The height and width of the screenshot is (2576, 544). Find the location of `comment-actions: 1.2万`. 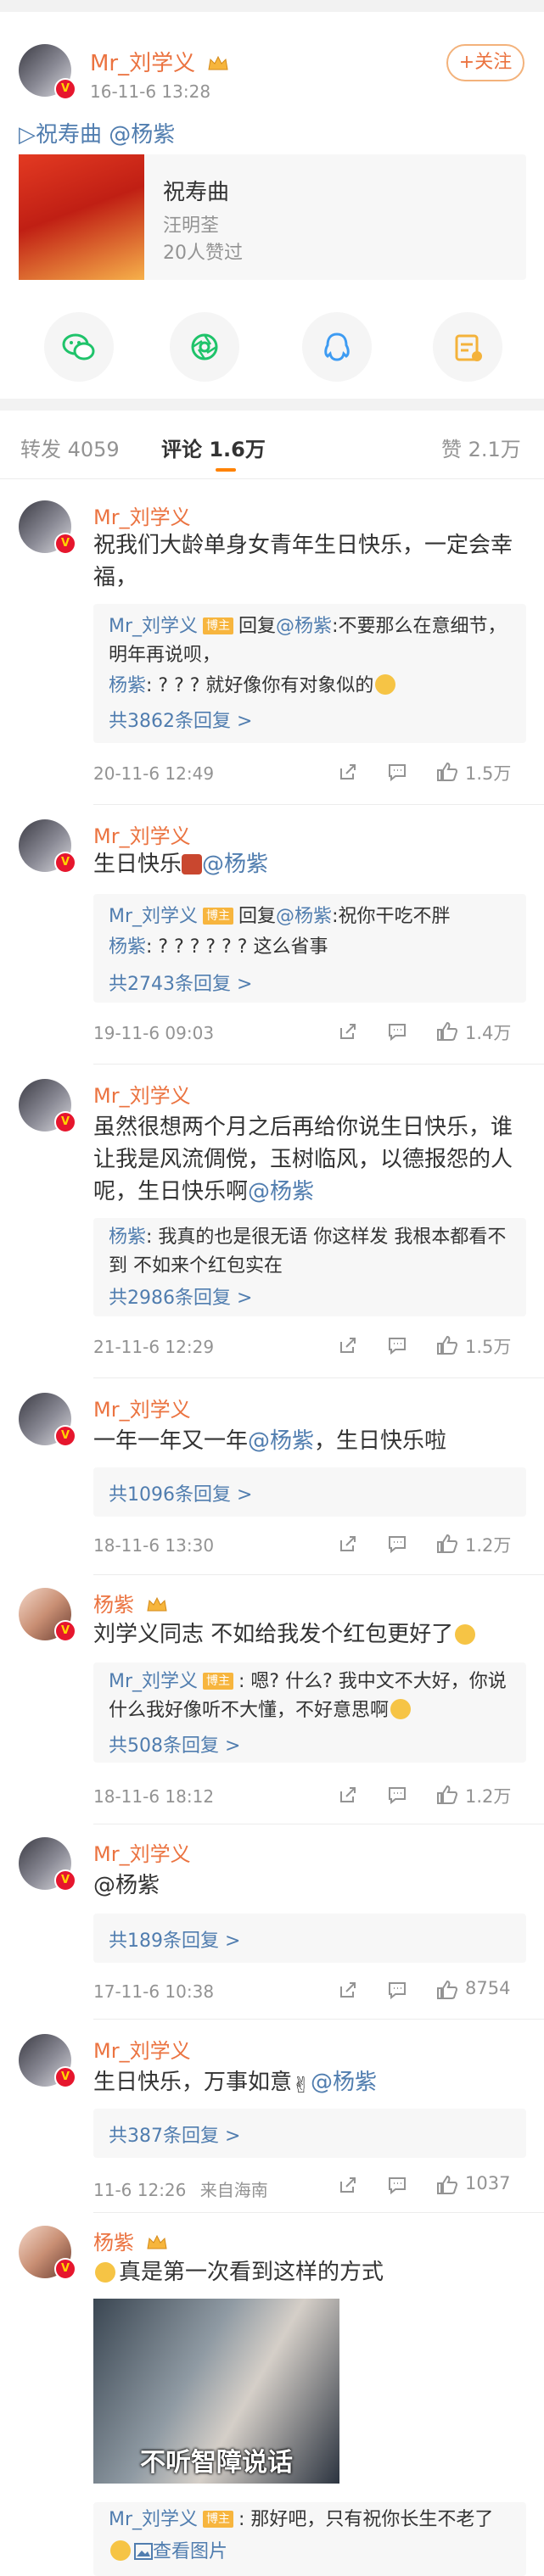

comment-actions: 1.2万 is located at coordinates (428, 1795).